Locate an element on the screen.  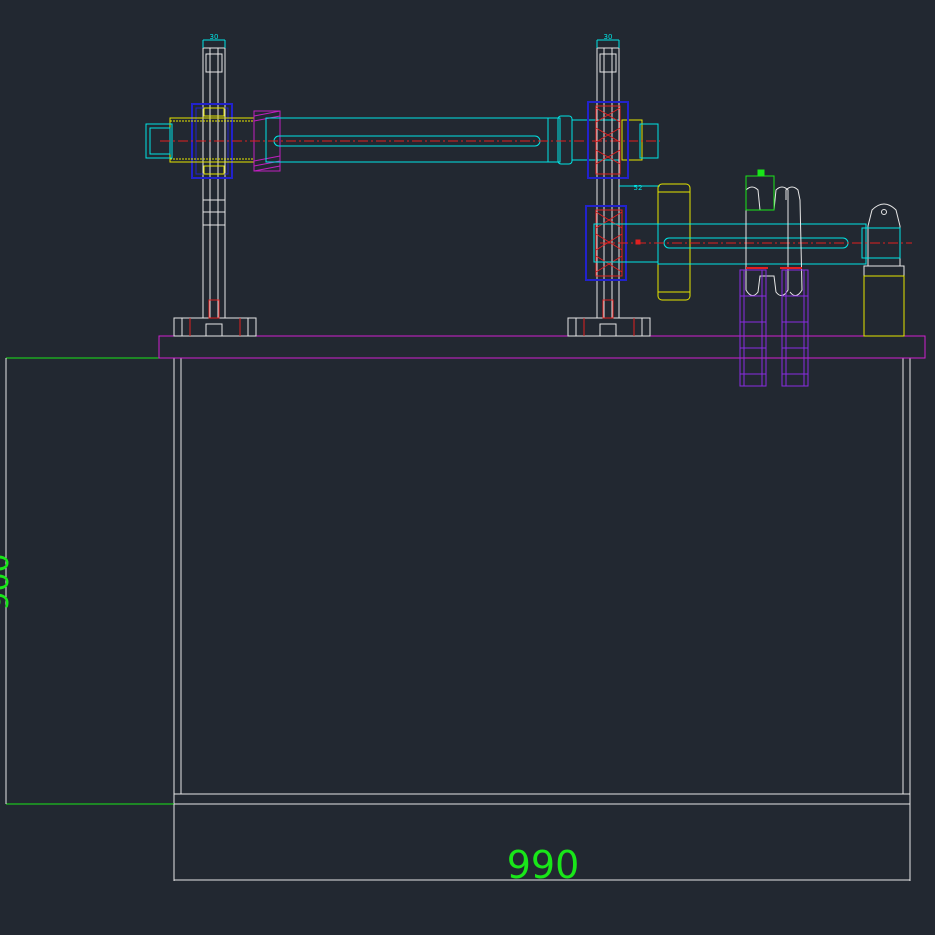
mounting-plate is located at coordinates (542, 347).